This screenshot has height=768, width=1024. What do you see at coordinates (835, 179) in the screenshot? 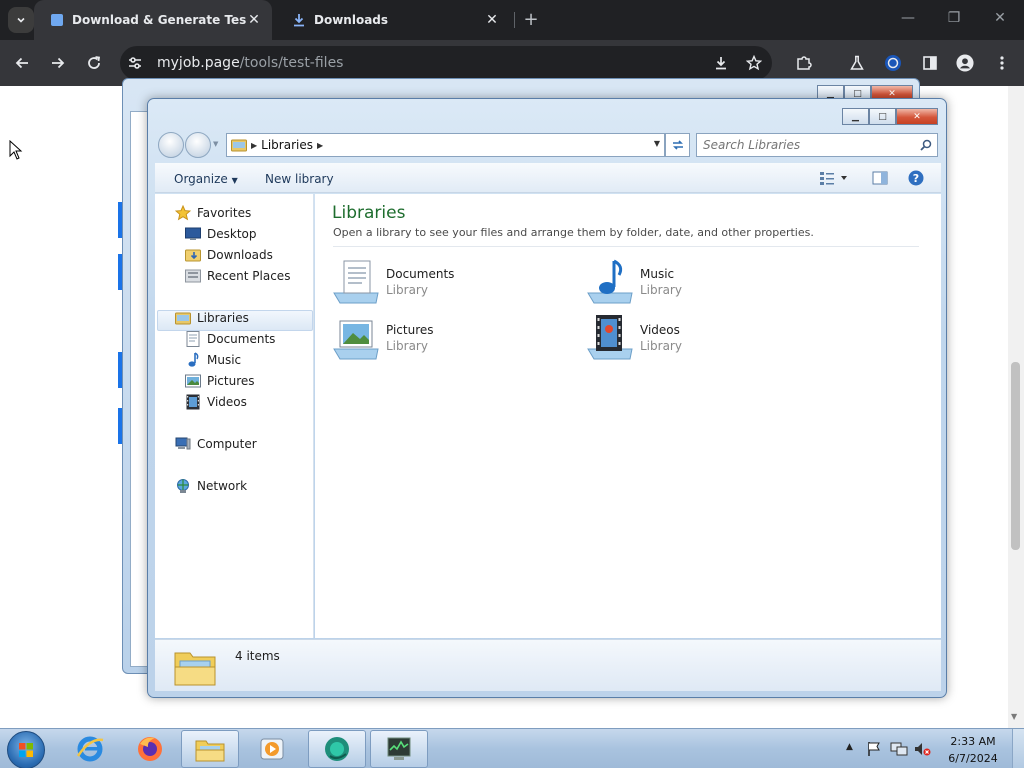
I see `change-view-button` at bounding box center [835, 179].